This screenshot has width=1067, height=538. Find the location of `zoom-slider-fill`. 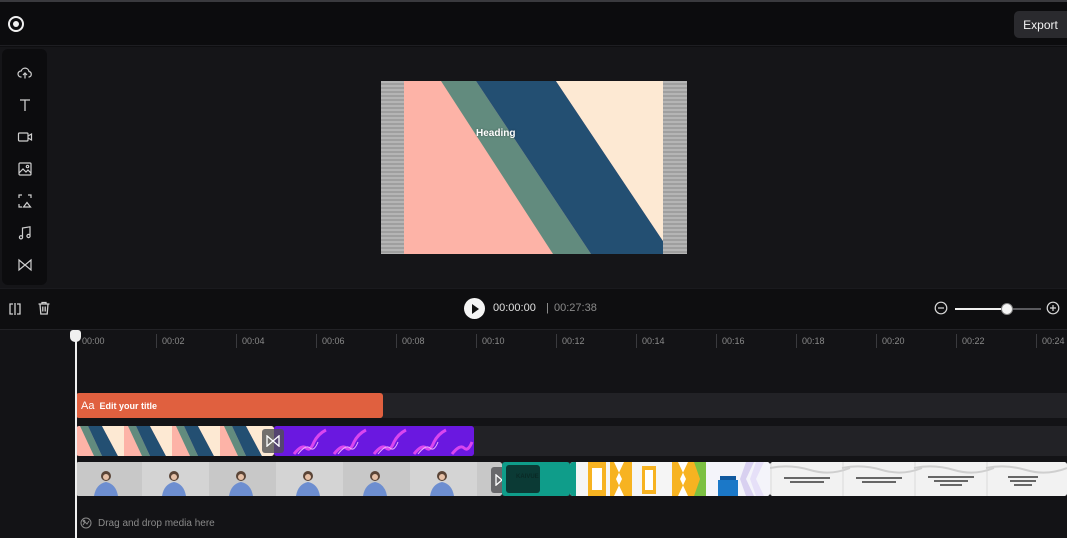

zoom-slider-fill is located at coordinates (981, 309).